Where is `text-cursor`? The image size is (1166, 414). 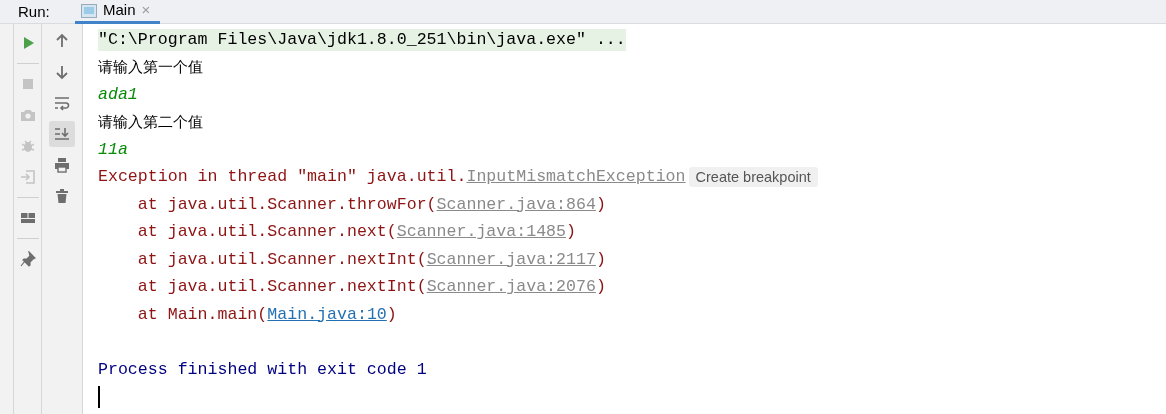 text-cursor is located at coordinates (99, 397).